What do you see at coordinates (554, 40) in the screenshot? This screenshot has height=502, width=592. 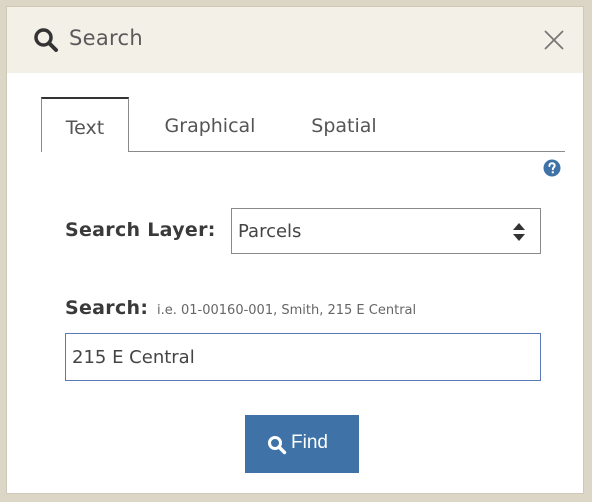 I see `close-icon` at bounding box center [554, 40].